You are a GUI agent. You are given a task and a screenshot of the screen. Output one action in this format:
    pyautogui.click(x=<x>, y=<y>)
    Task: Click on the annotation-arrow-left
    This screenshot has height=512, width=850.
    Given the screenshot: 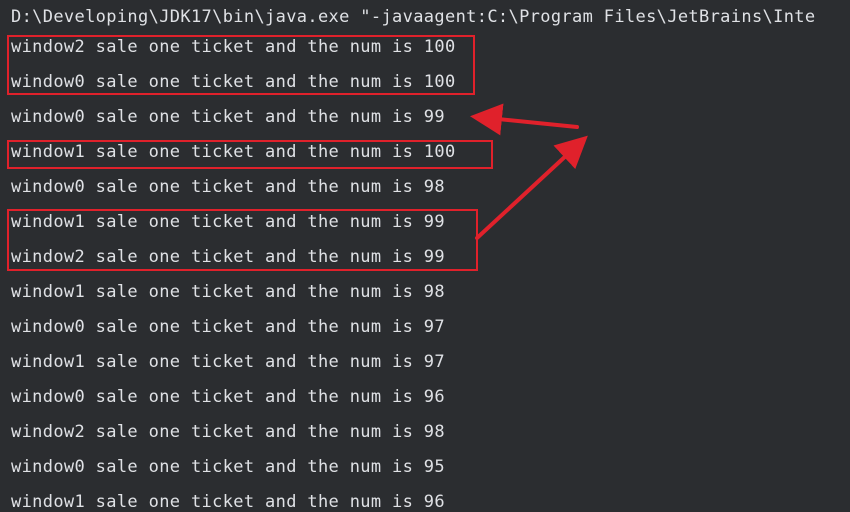 What is the action you would take?
    pyautogui.click(x=524, y=119)
    